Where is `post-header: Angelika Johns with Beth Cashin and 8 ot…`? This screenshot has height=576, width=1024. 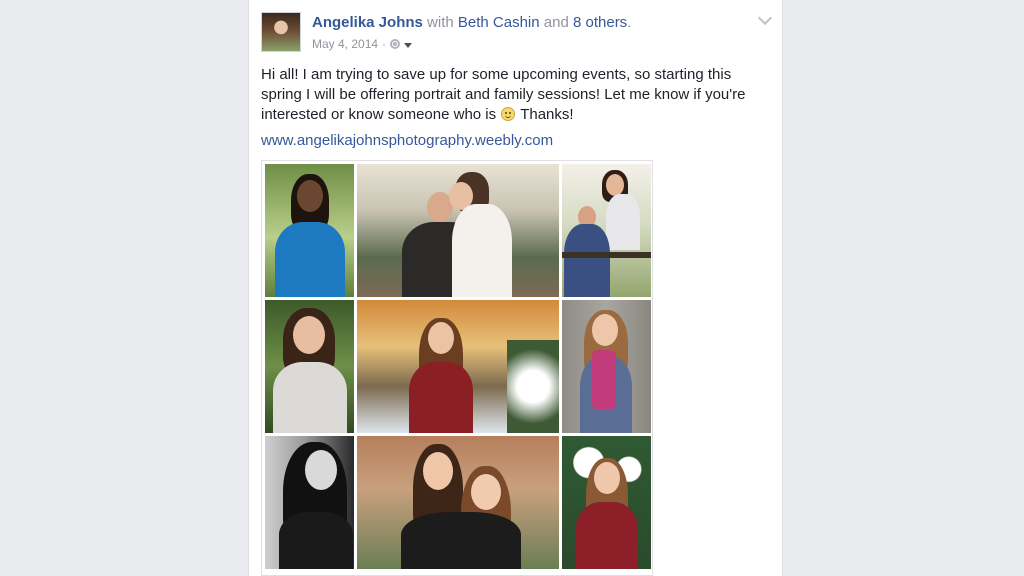 post-header: Angelika Johns with Beth Cashin and 8 ot… is located at coordinates (471, 22).